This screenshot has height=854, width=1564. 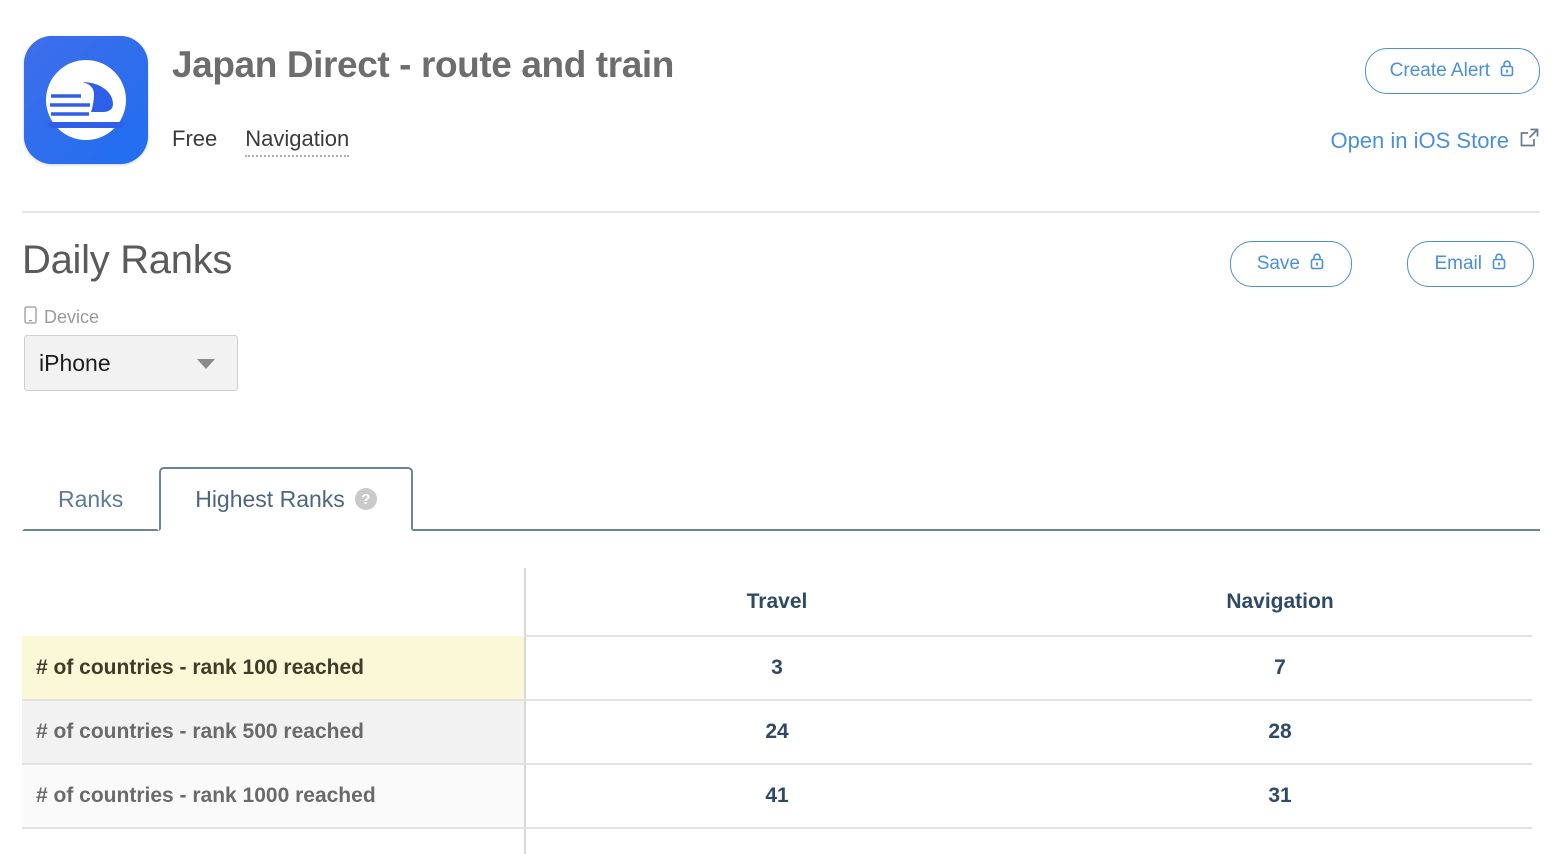 I want to click on mobile-device-icon, so click(x=30, y=317).